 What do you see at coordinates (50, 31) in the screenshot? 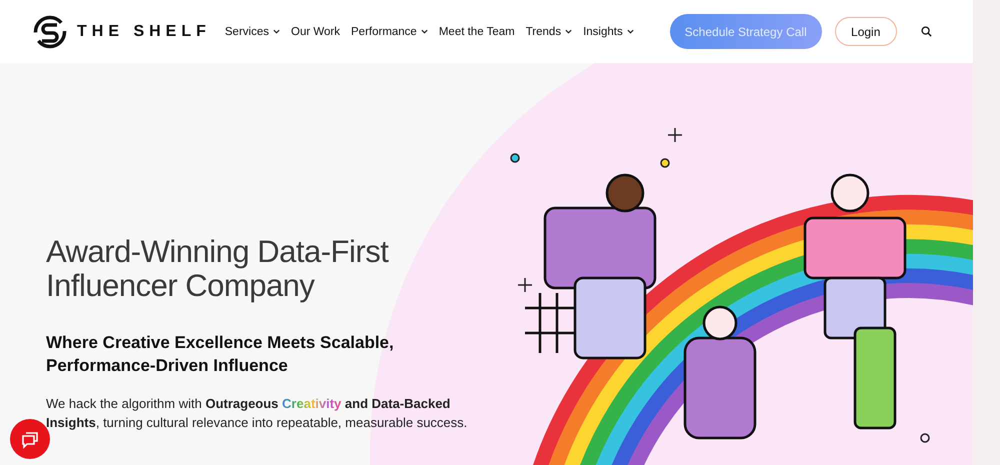
I see `logo-icon` at bounding box center [50, 31].